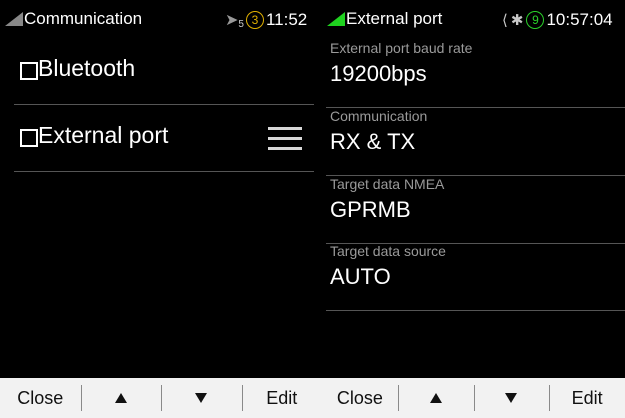  What do you see at coordinates (285, 139) in the screenshot?
I see `menu-icon` at bounding box center [285, 139].